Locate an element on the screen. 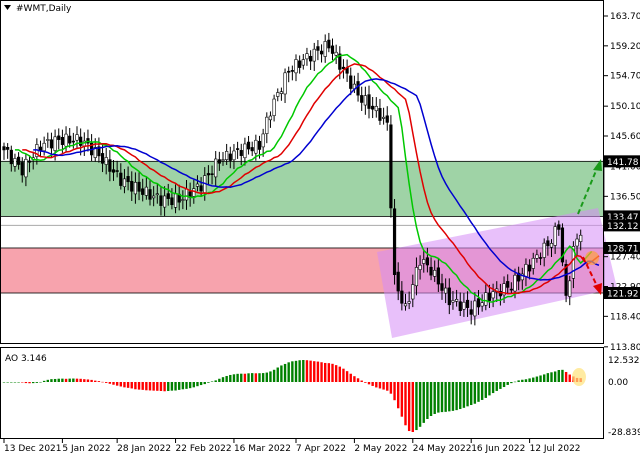 This screenshot has width=640, height=457. date-tick-label: 22 Feb 2022 is located at coordinates (204, 449).